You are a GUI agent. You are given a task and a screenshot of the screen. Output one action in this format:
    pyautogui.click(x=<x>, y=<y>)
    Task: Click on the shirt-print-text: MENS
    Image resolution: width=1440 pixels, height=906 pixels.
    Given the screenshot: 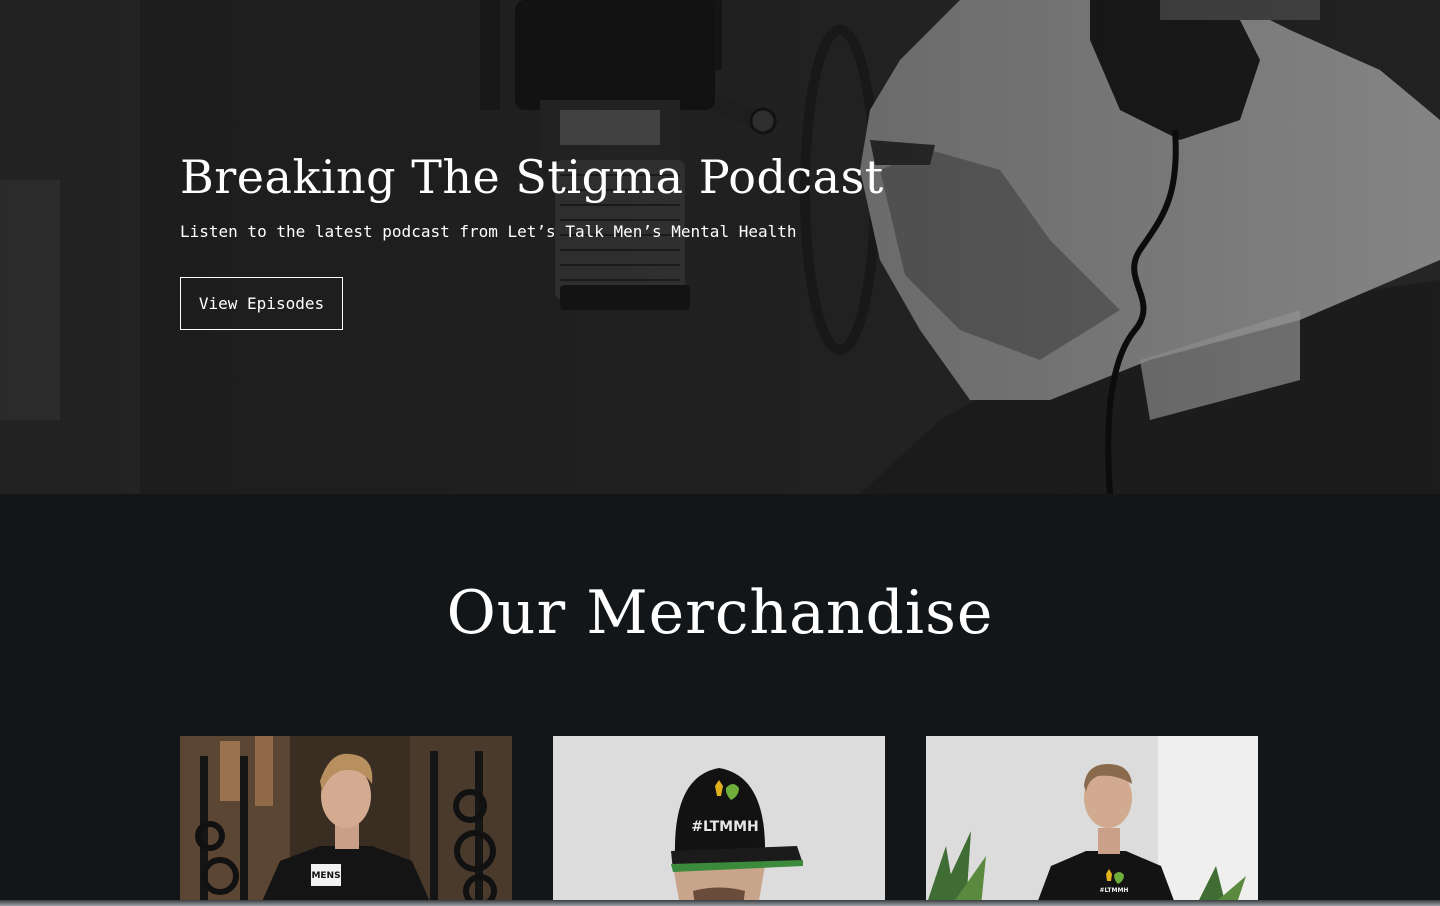 What is the action you would take?
    pyautogui.click(x=325, y=876)
    